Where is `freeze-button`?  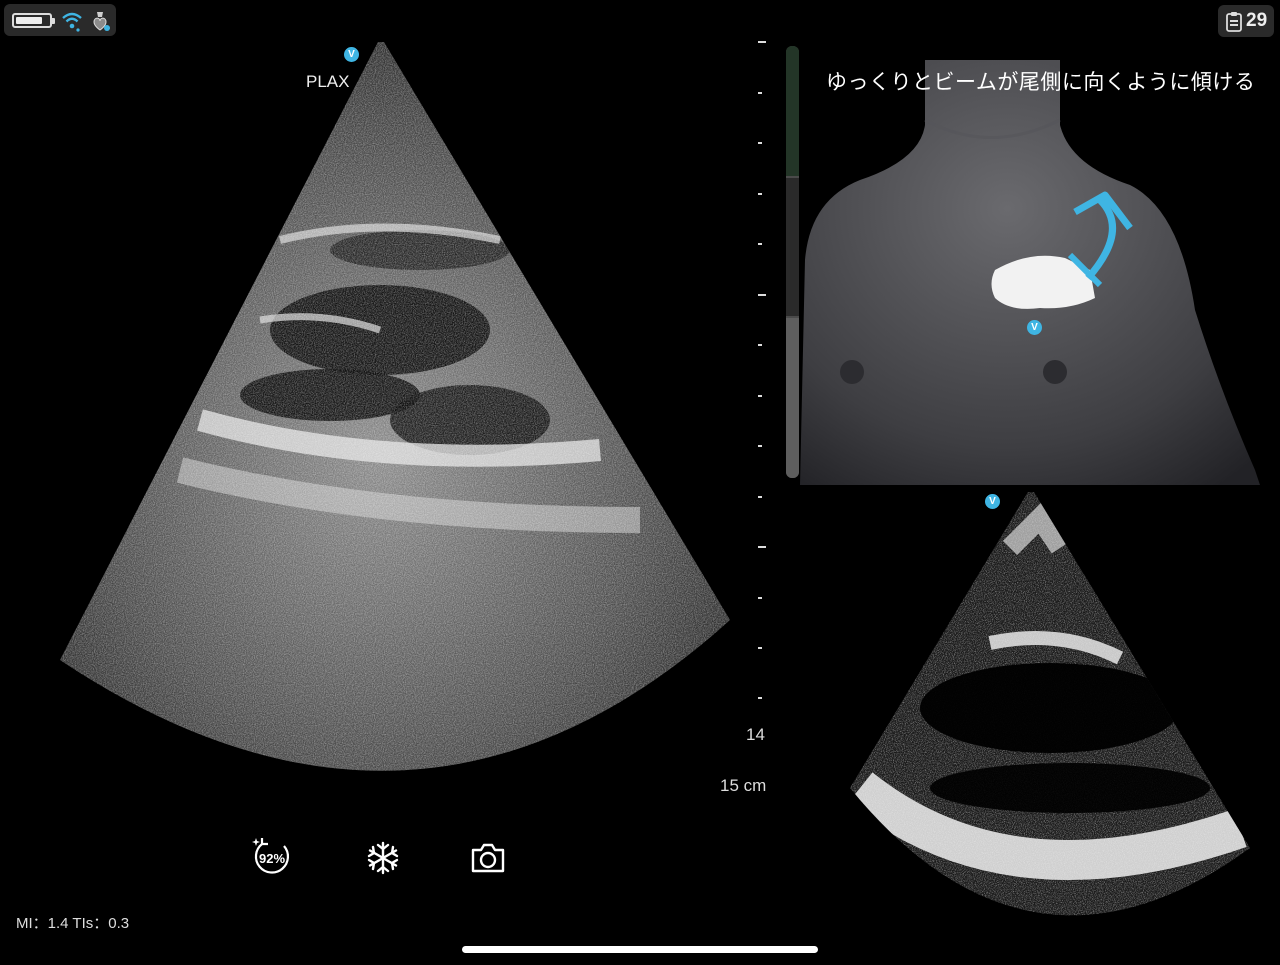
freeze-button is located at coordinates (383, 858).